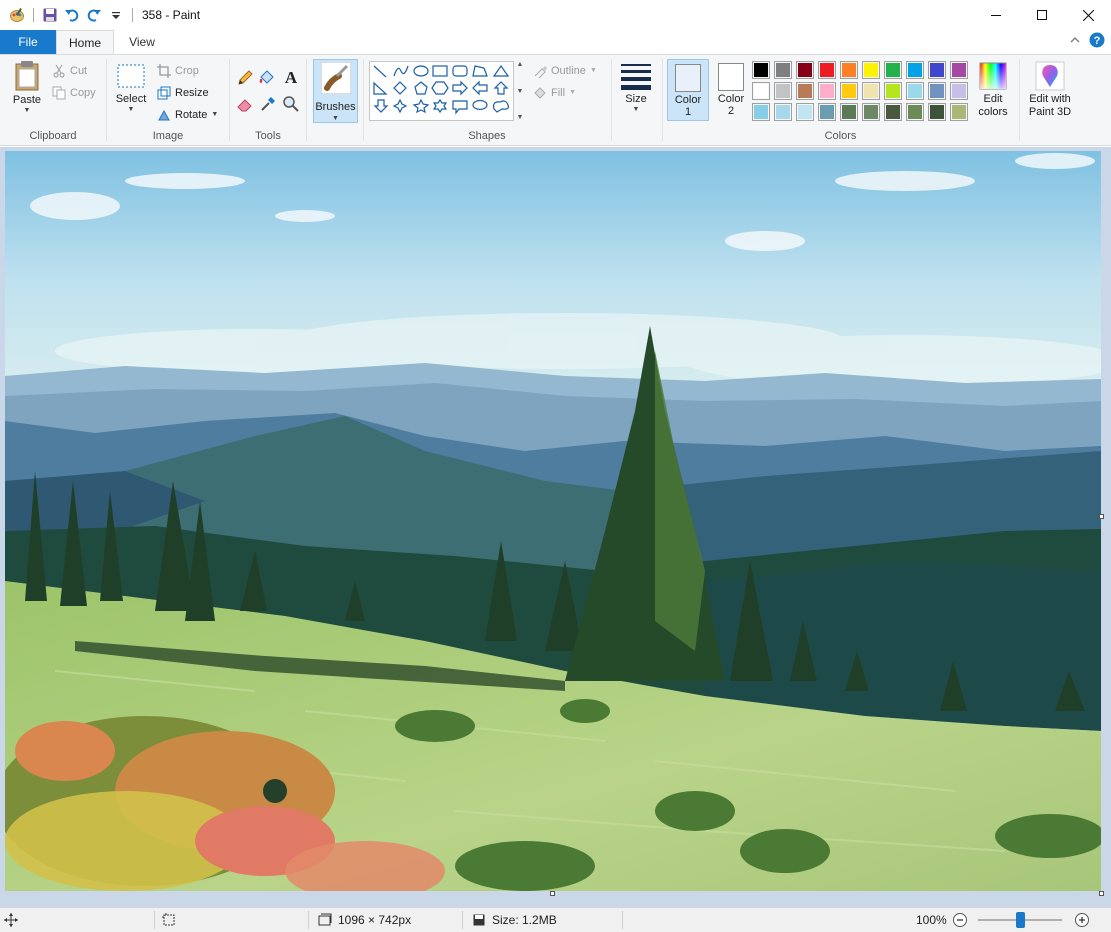 This screenshot has width=1111, height=932. I want to click on crop-icon, so click(164, 71).